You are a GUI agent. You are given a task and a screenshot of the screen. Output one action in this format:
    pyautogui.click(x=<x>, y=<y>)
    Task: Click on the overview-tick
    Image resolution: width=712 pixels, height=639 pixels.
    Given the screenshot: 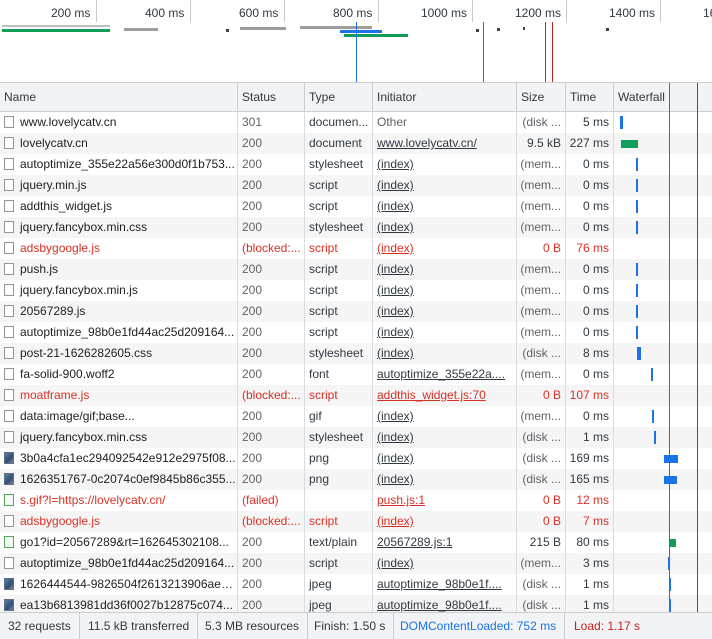 What is the action you would take?
    pyautogui.click(x=566, y=11)
    